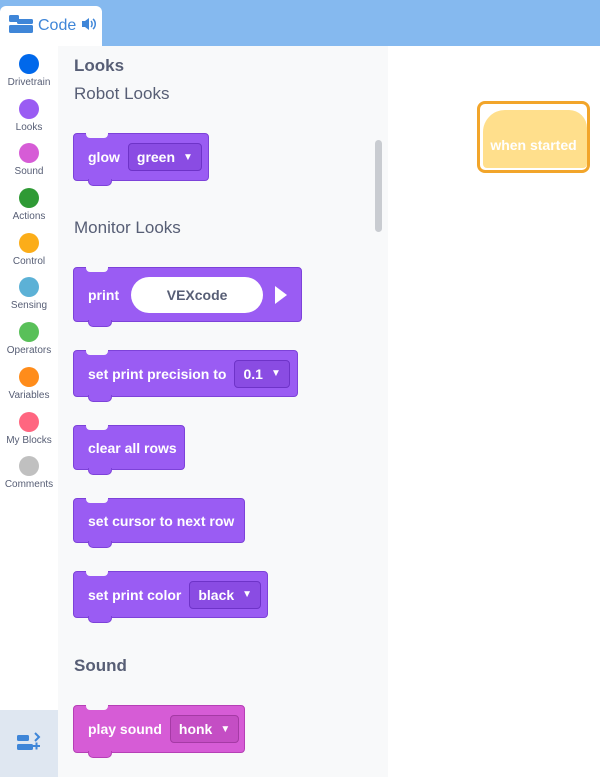 The width and height of the screenshot is (600, 777). I want to click on category-drivetrain: Drivetrain, so click(29, 71).